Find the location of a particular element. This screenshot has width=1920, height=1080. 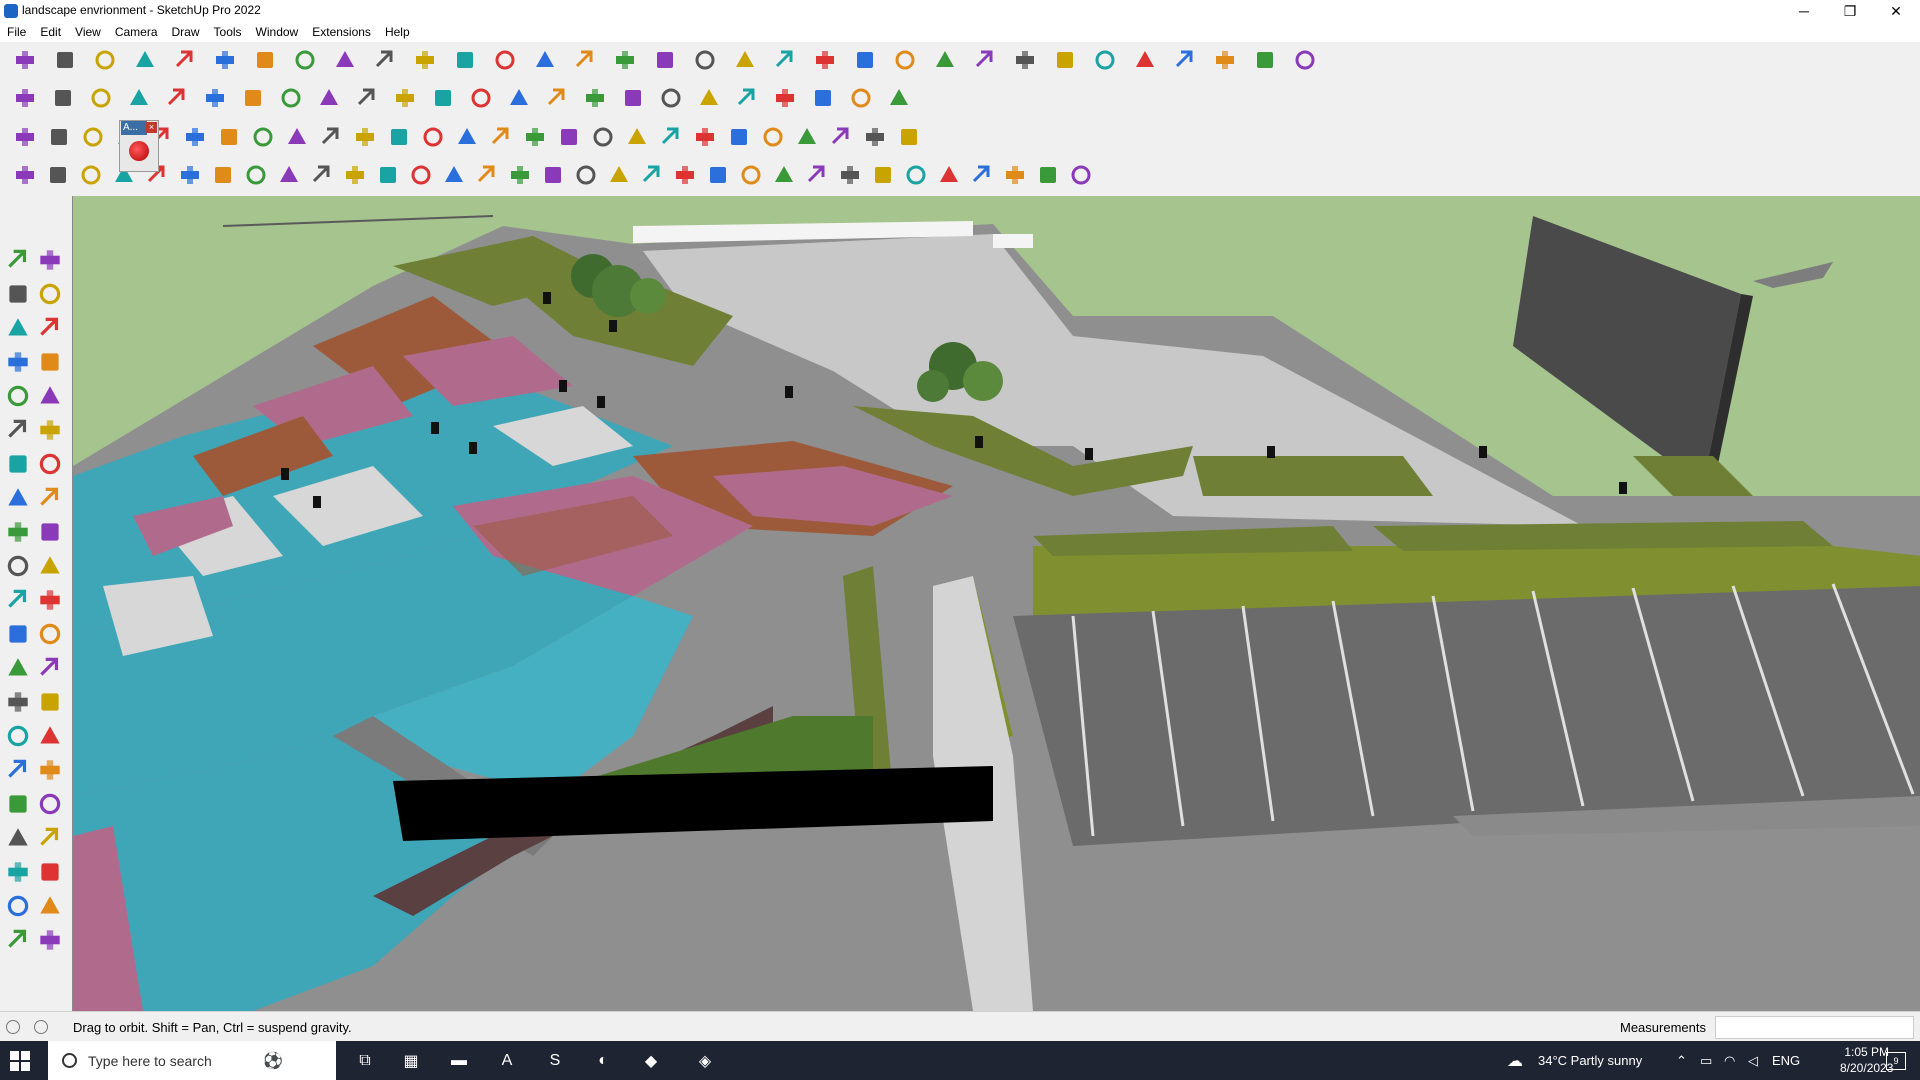

text-icon is located at coordinates (505, 60).